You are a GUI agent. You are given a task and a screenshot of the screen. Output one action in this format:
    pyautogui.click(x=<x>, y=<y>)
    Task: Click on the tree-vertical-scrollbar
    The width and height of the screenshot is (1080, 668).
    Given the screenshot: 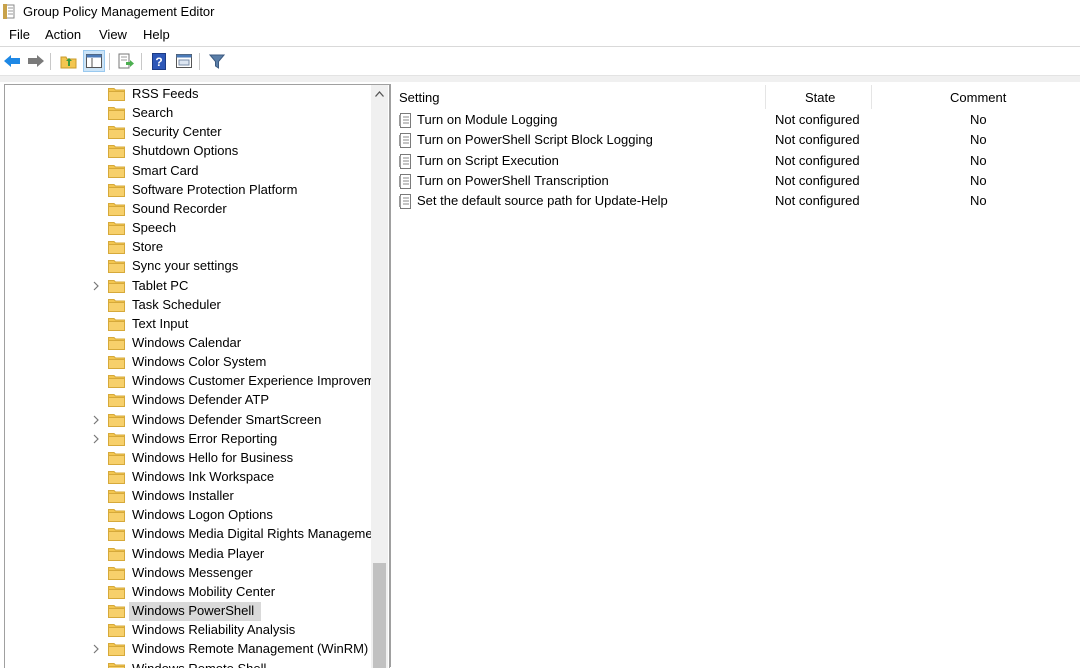 What is the action you would take?
    pyautogui.click(x=379, y=376)
    